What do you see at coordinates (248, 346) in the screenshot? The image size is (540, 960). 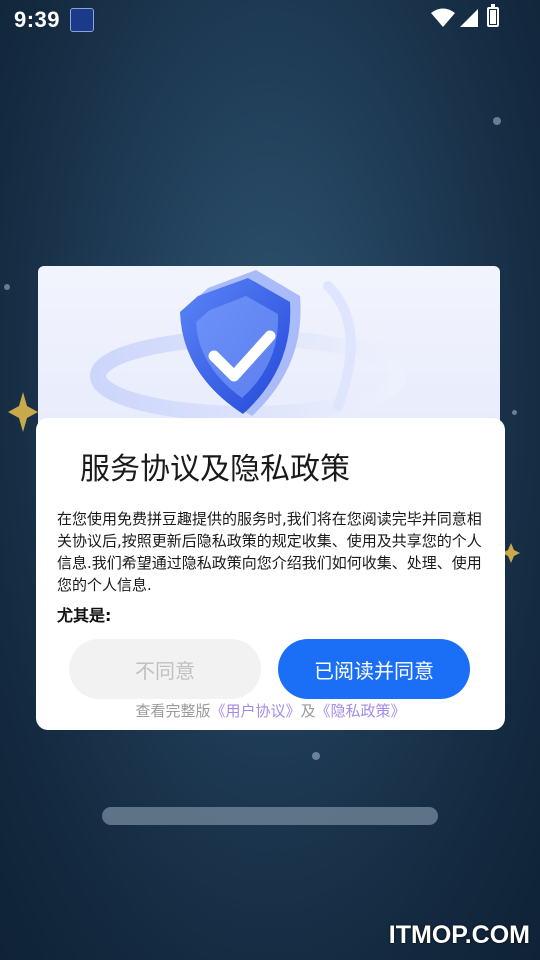 I see `shield-check-icon` at bounding box center [248, 346].